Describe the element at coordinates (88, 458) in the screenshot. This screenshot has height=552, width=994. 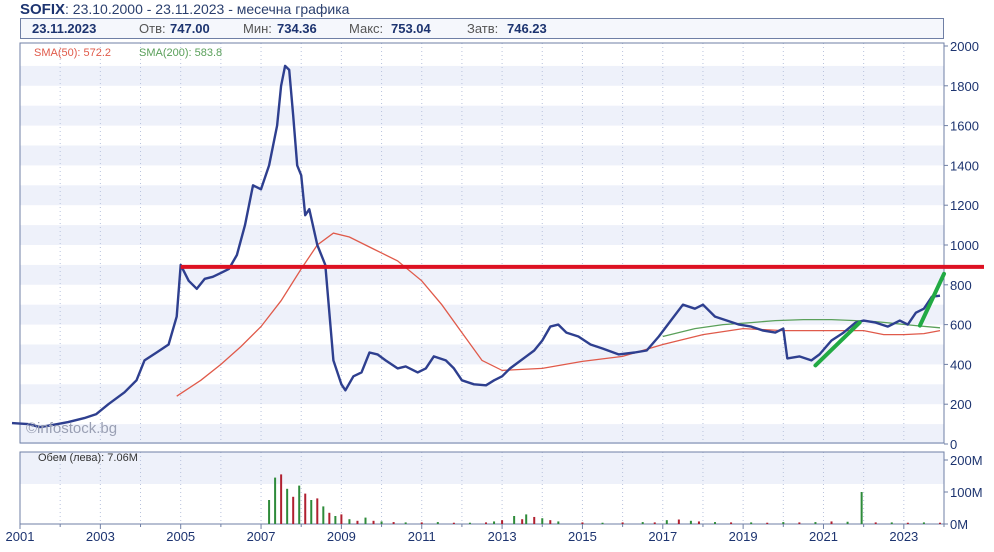
I see `volume-legend: Обем (лева): 7.06M` at that location.